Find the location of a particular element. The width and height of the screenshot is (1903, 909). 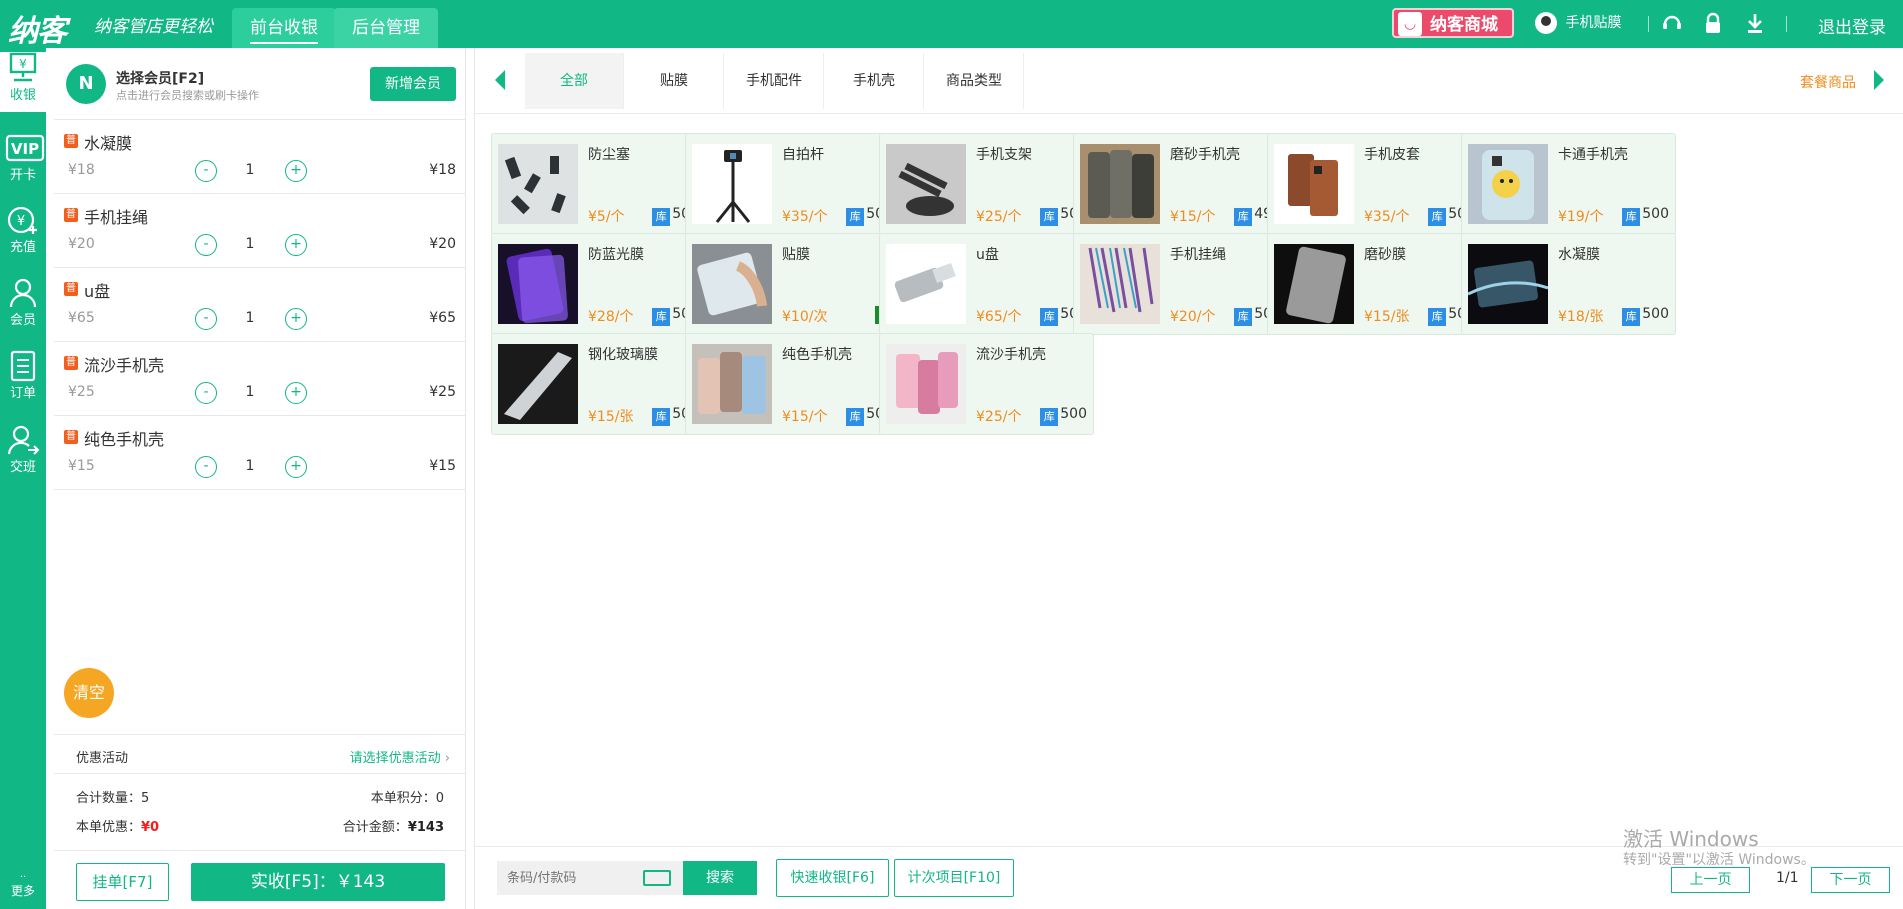

pay-button: 实收[F5]：￥143 is located at coordinates (318, 882).